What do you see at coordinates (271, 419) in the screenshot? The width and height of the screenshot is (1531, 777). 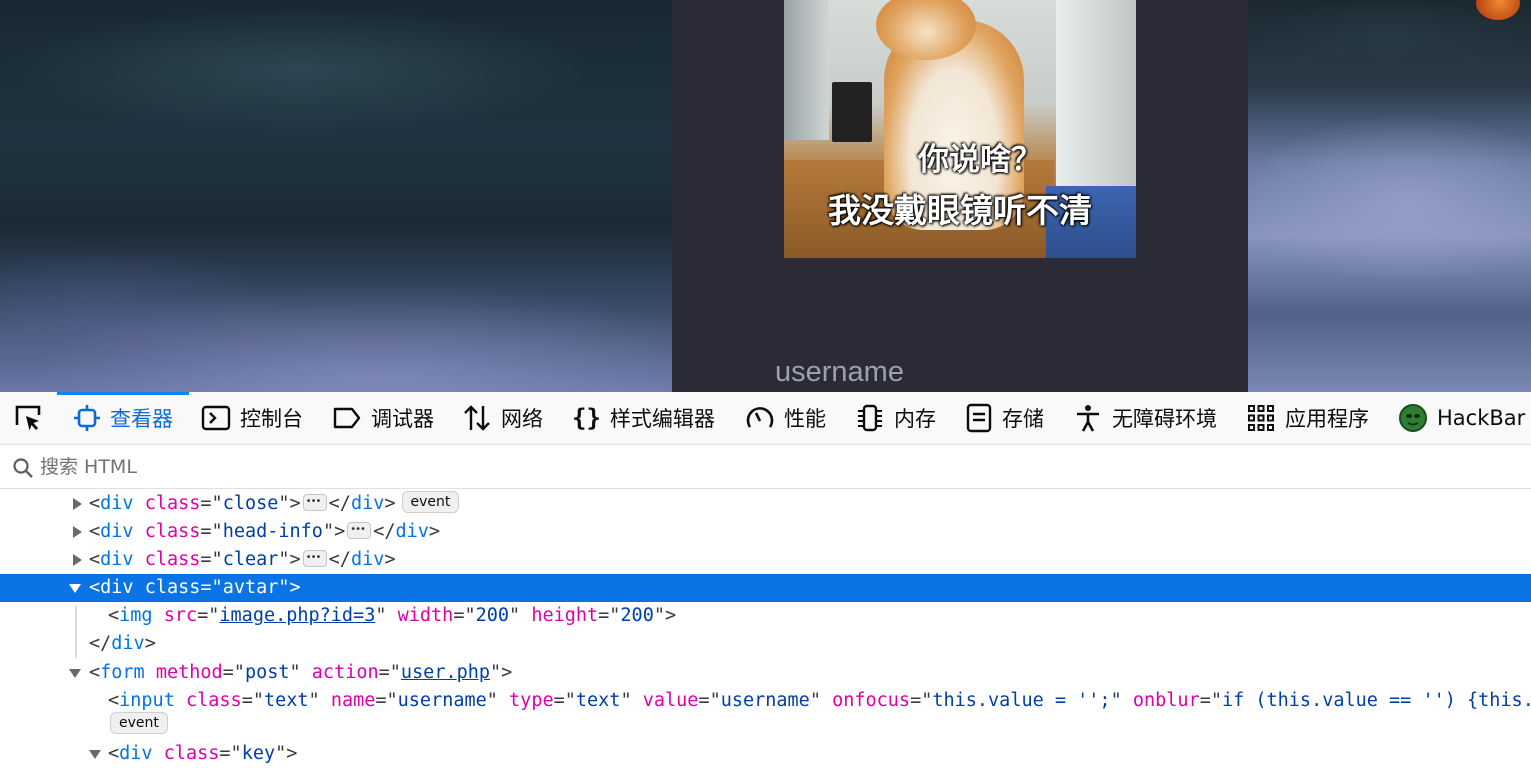 I see `tab-label: 控制台` at bounding box center [271, 419].